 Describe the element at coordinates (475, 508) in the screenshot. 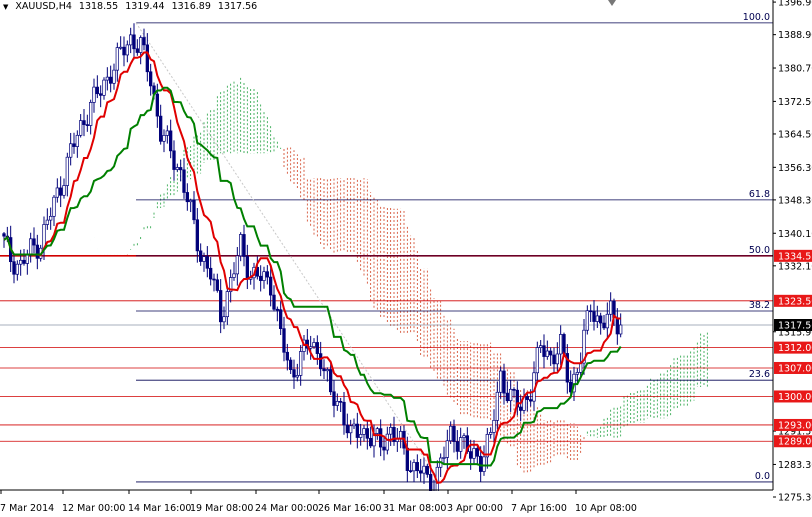

I see `time-tick-label: 3 Apr 00:00` at that location.